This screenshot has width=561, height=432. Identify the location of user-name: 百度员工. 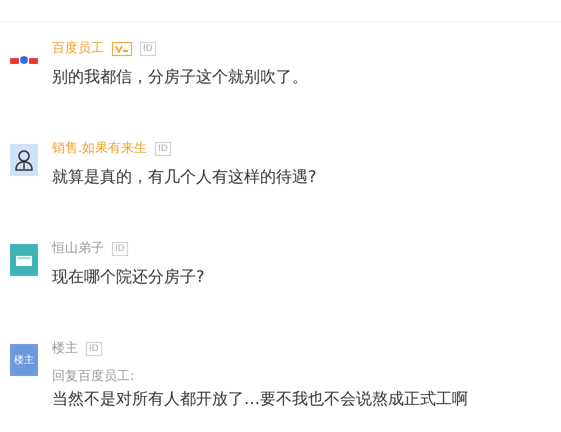
(78, 49).